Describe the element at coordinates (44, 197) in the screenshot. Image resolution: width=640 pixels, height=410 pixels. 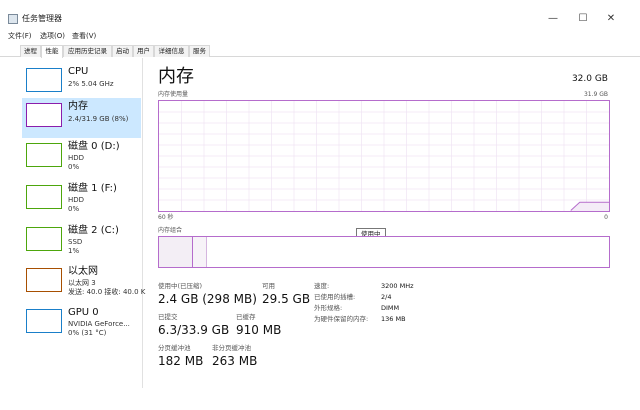
I see `disk-1-thumbnail-graph` at that location.